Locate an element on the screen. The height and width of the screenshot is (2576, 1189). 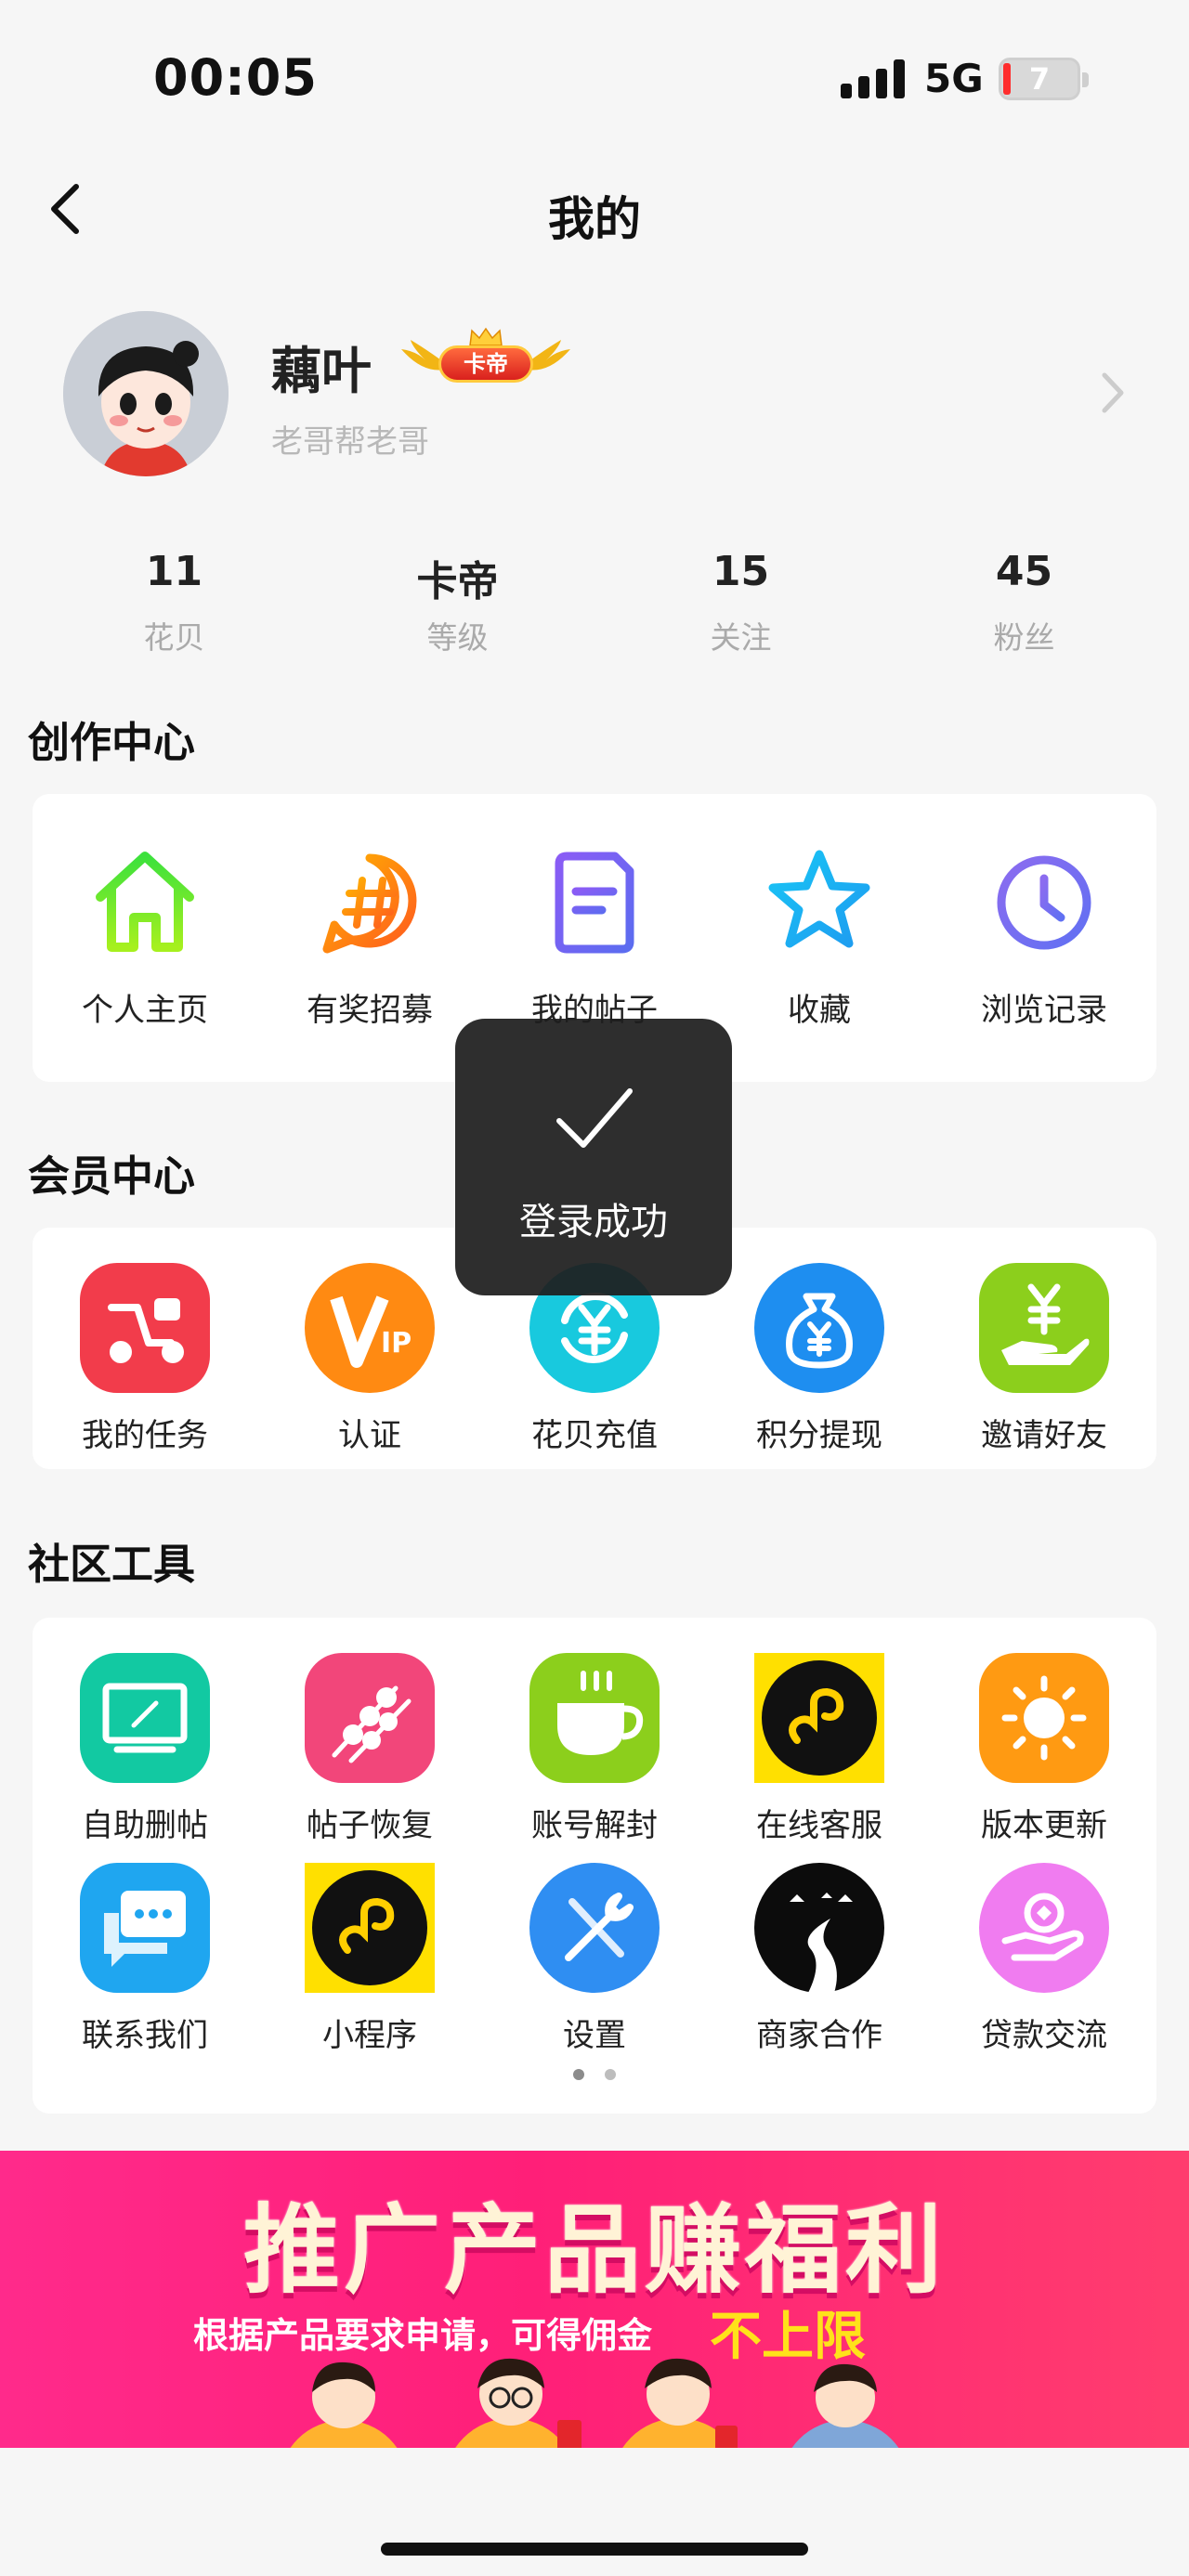
clock-icon is located at coordinates (1044, 902).